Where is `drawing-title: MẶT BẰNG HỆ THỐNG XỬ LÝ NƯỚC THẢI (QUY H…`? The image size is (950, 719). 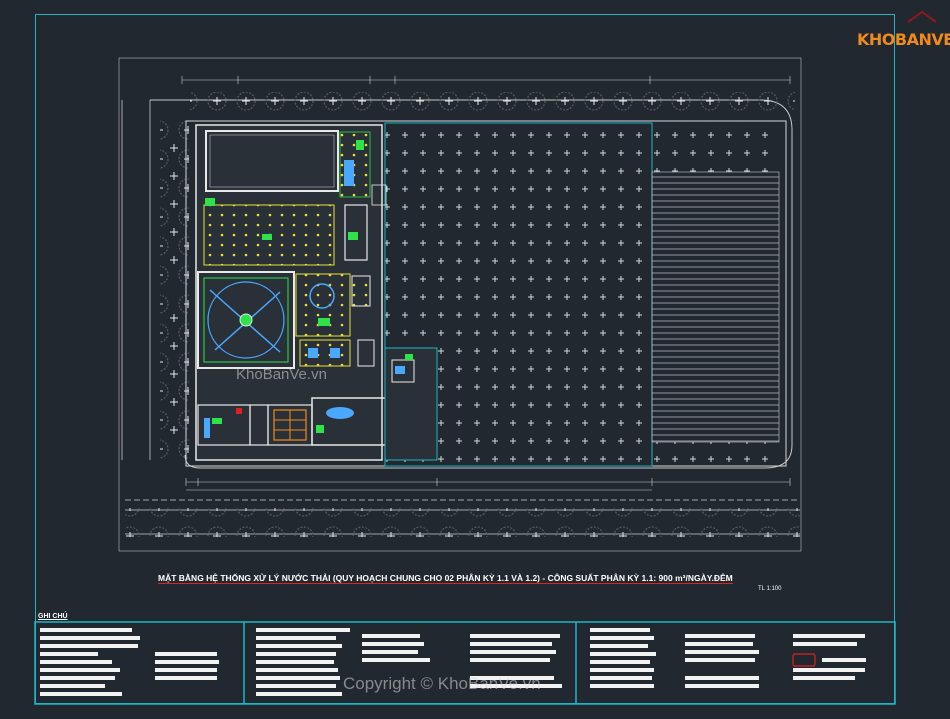
drawing-title: MẶT BẰNG HỆ THỐNG XỬ LÝ NƯỚC THẢI (QUY H… is located at coordinates (445, 578).